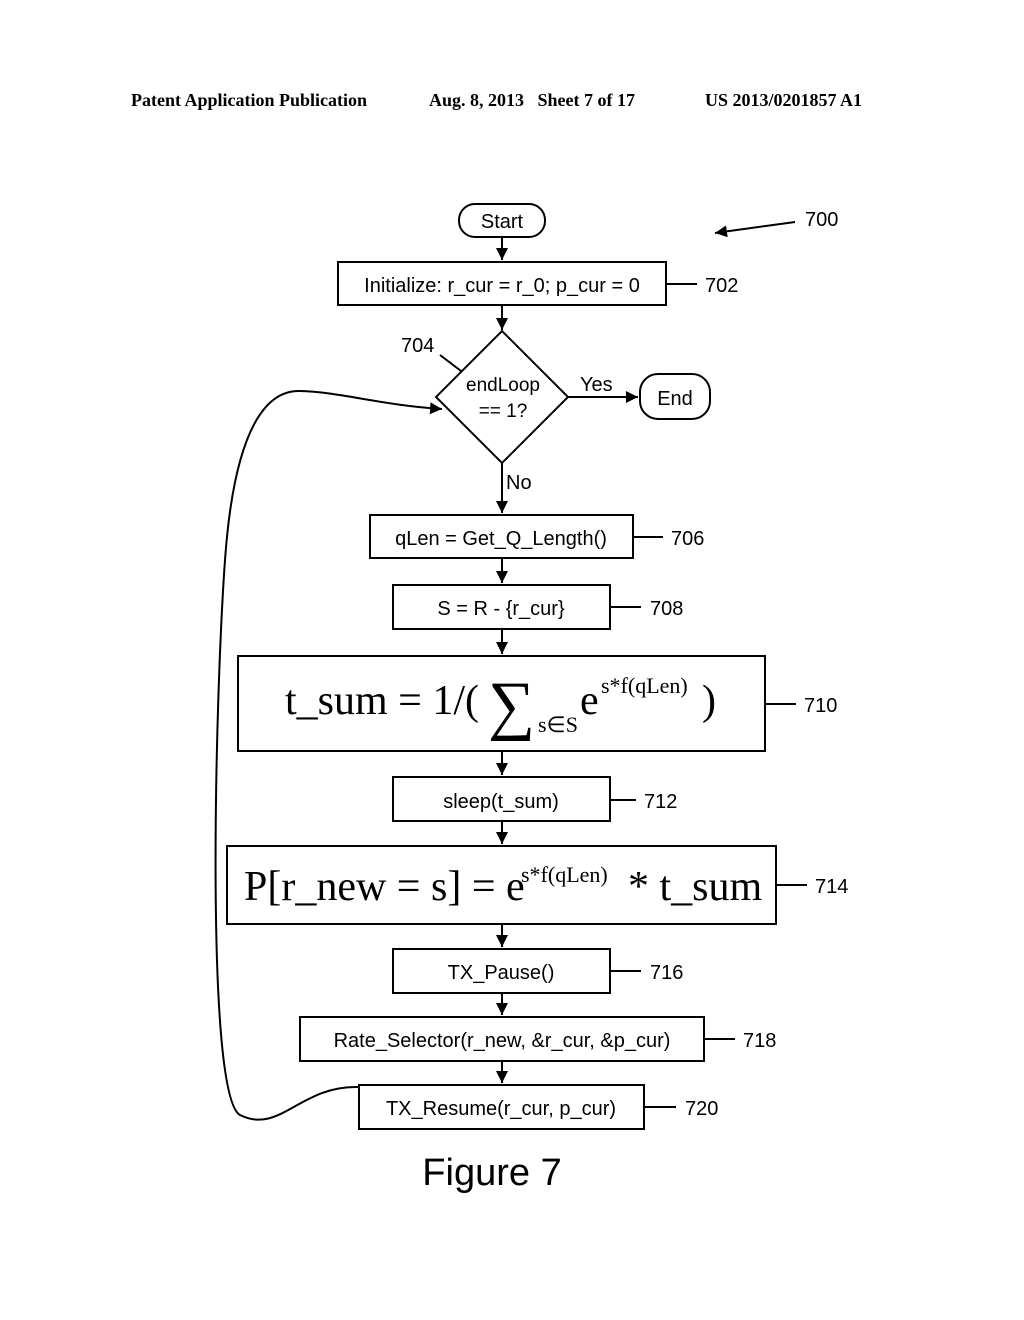 The width and height of the screenshot is (1024, 1320). I want to click on step-704-leader, so click(450, 363).